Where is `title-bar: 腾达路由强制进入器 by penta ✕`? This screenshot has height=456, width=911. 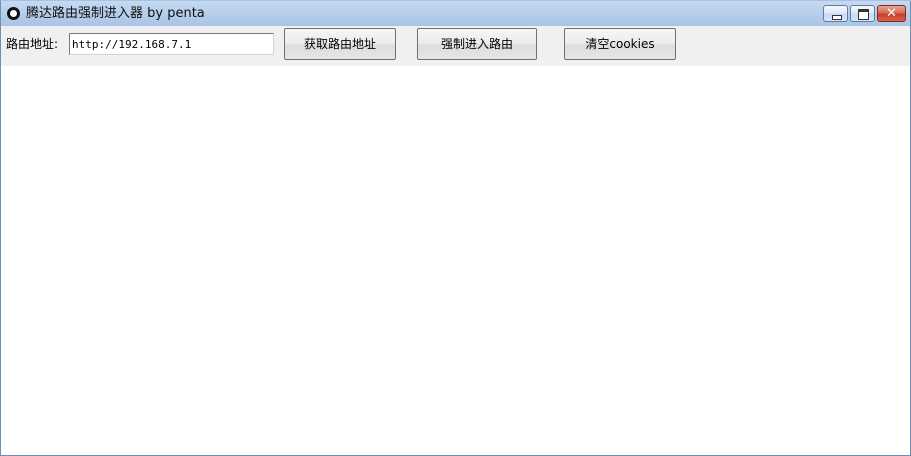
title-bar: 腾达路由强制进入器 by penta ✕ is located at coordinates (455, 13).